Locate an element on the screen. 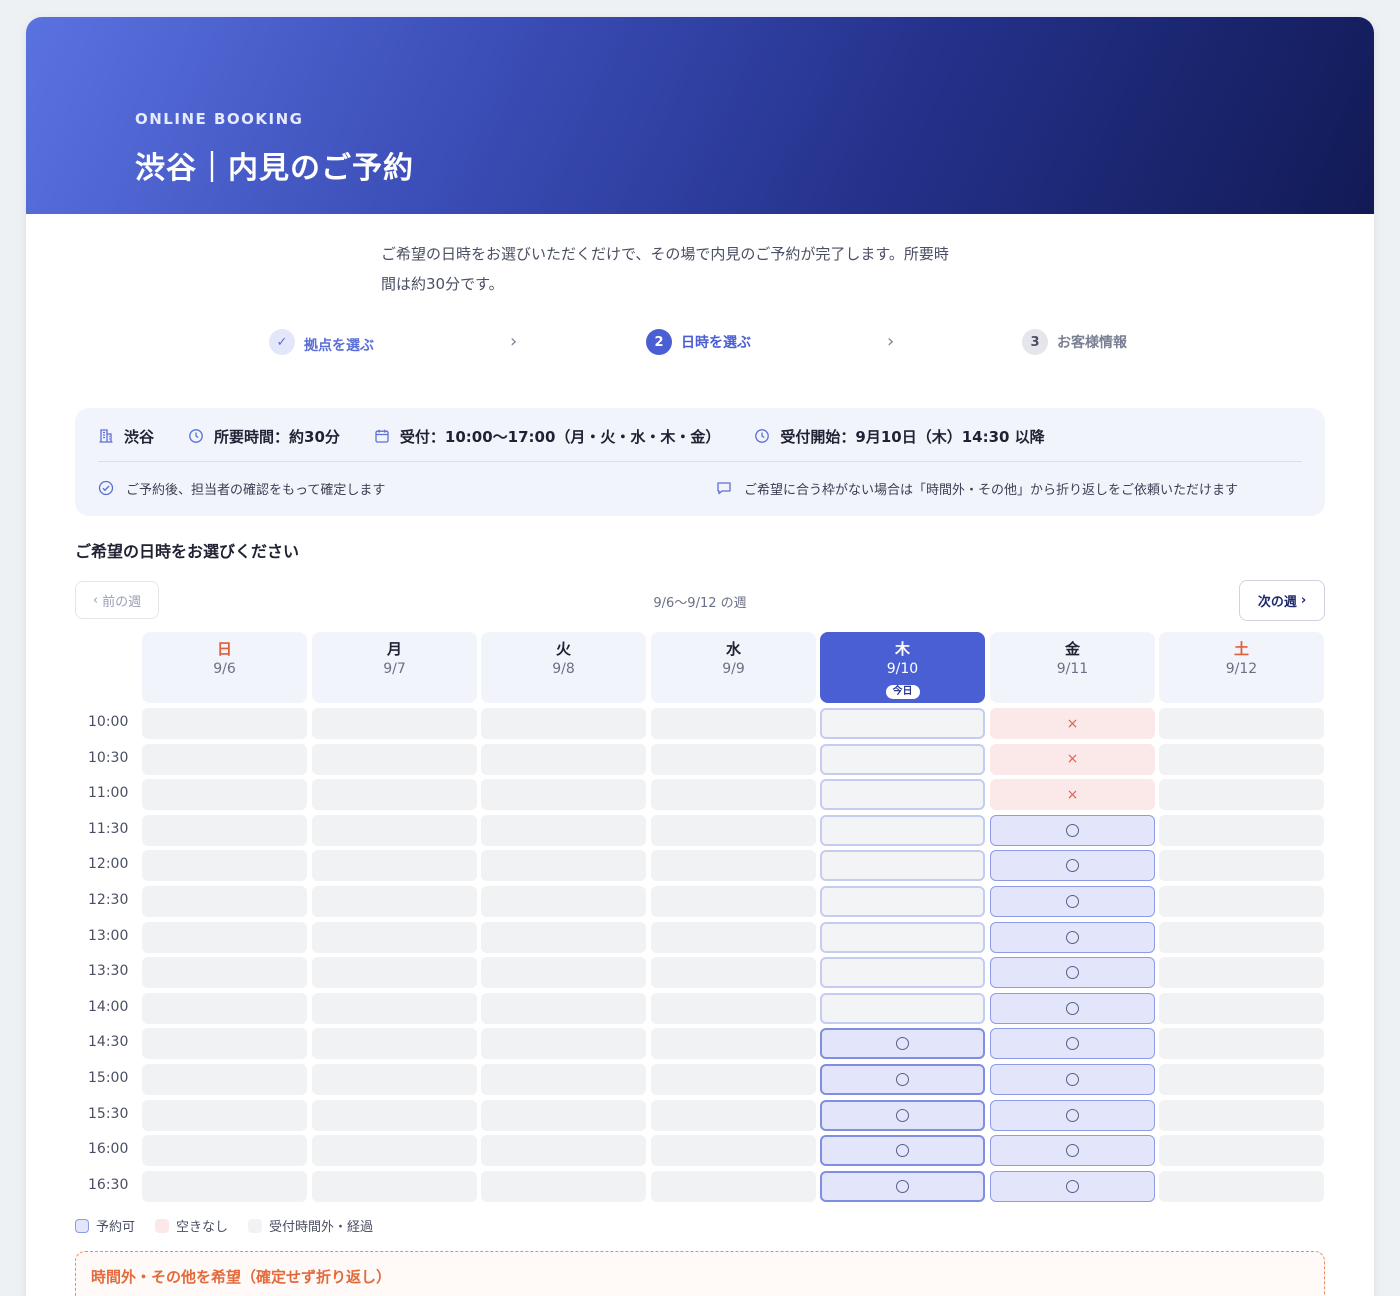 The image size is (1400, 1296). step-select-location: ✓ 拠点を選ぶ is located at coordinates (321, 342).